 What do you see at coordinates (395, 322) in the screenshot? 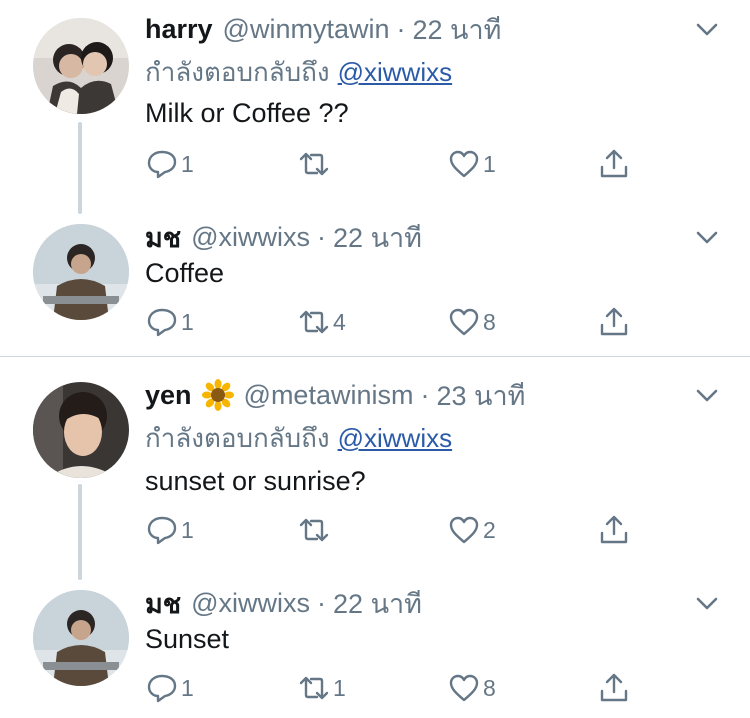
I see `tweet-actions: 1 4 8` at bounding box center [395, 322].